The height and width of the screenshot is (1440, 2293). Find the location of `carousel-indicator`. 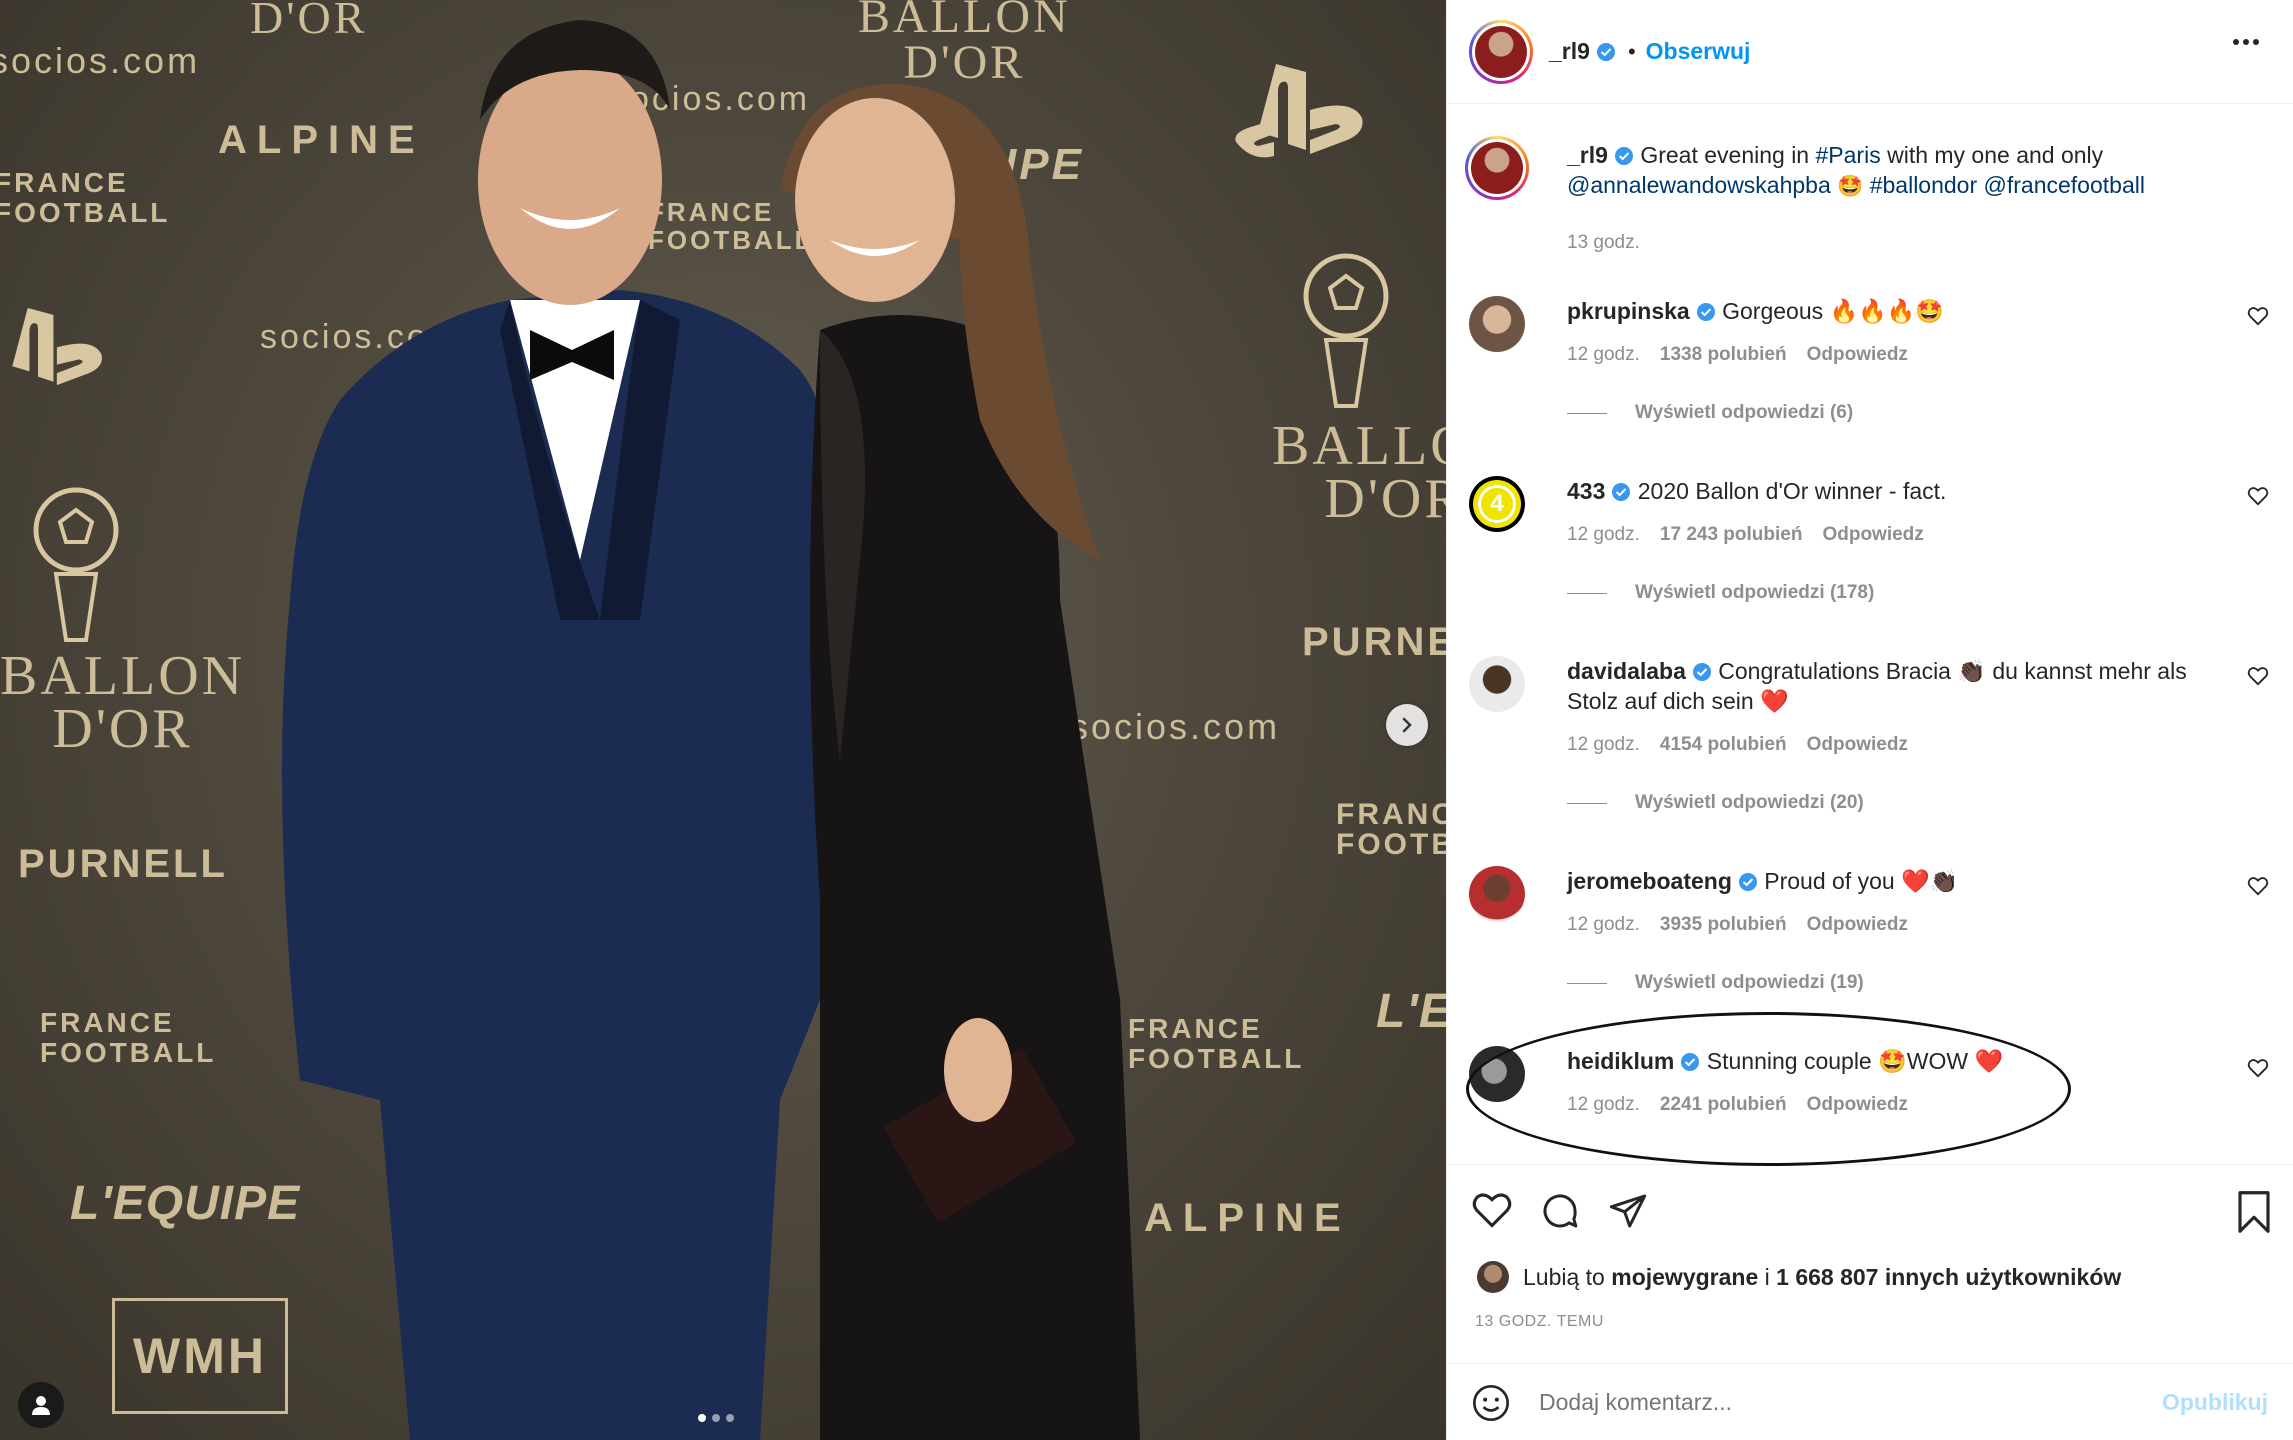

carousel-indicator is located at coordinates (716, 1418).